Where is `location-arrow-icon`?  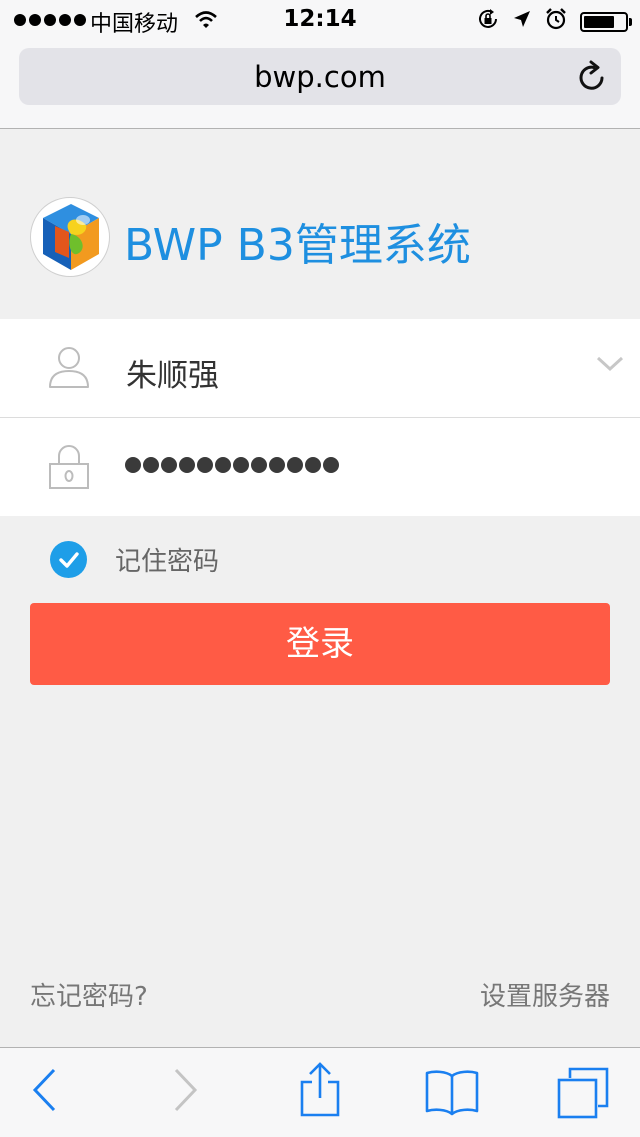 location-arrow-icon is located at coordinates (522, 22).